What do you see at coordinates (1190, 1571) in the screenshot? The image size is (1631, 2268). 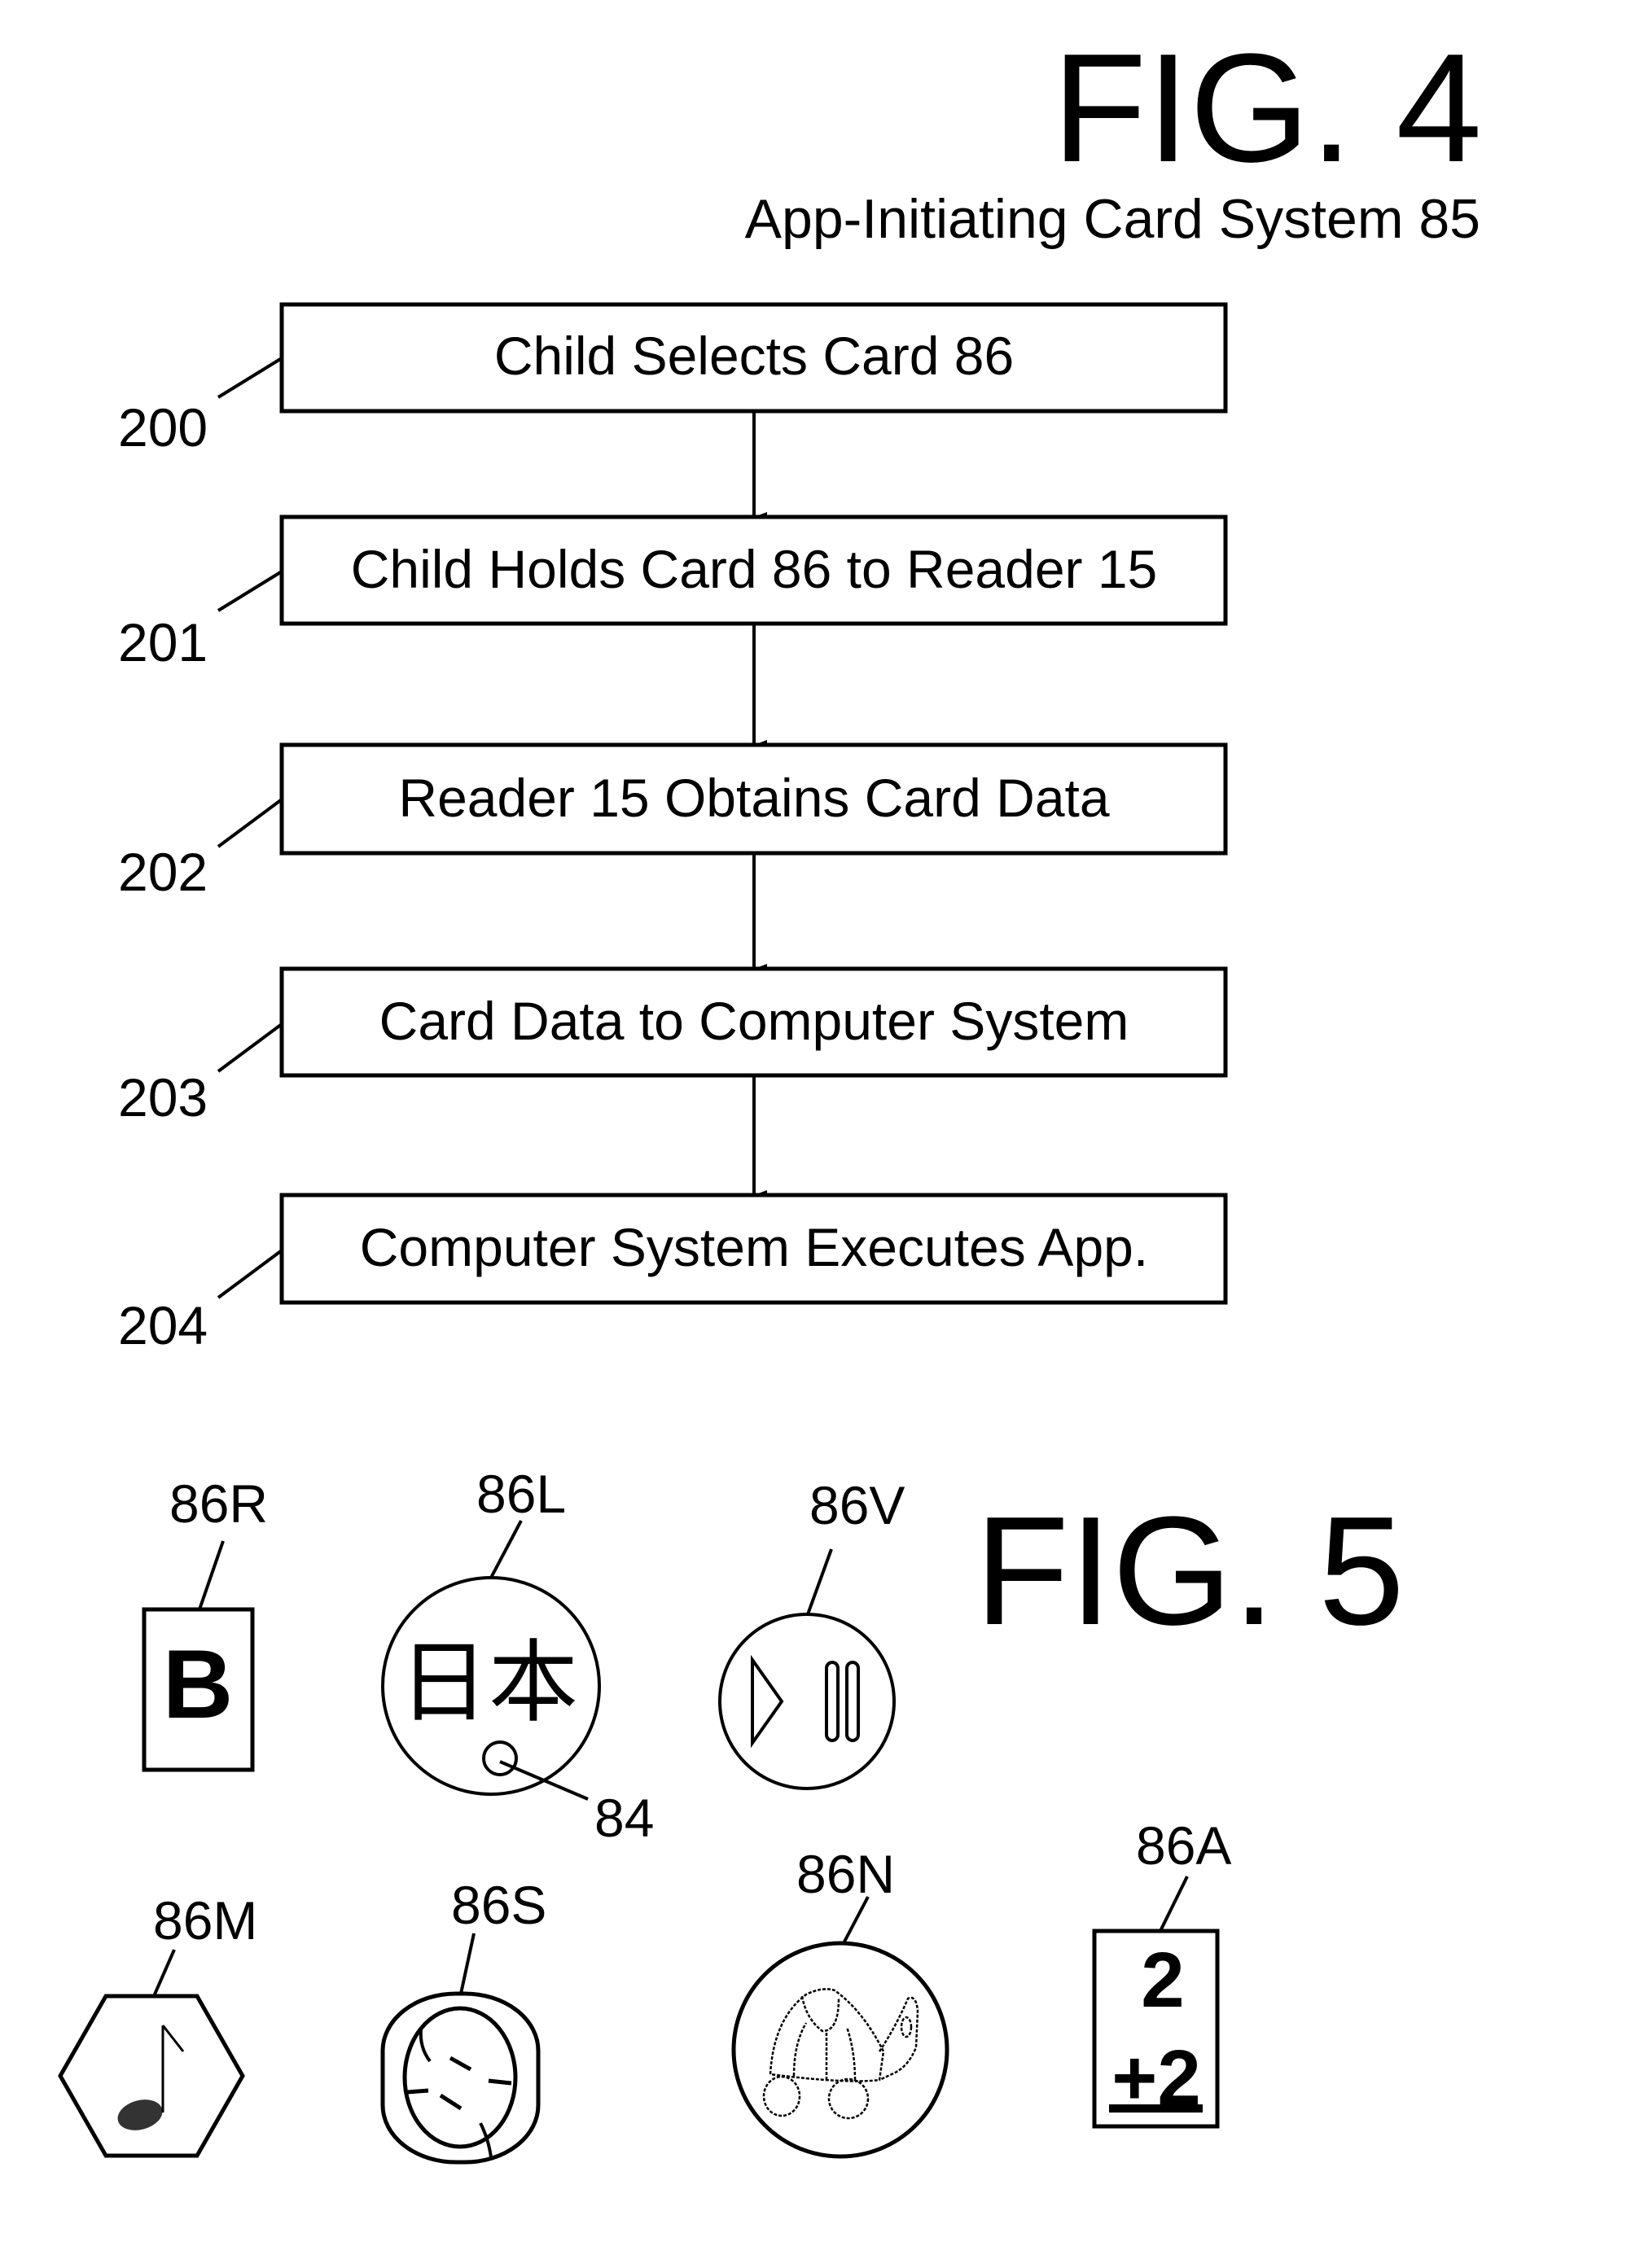 I see `fig5-title: FIG. 5` at bounding box center [1190, 1571].